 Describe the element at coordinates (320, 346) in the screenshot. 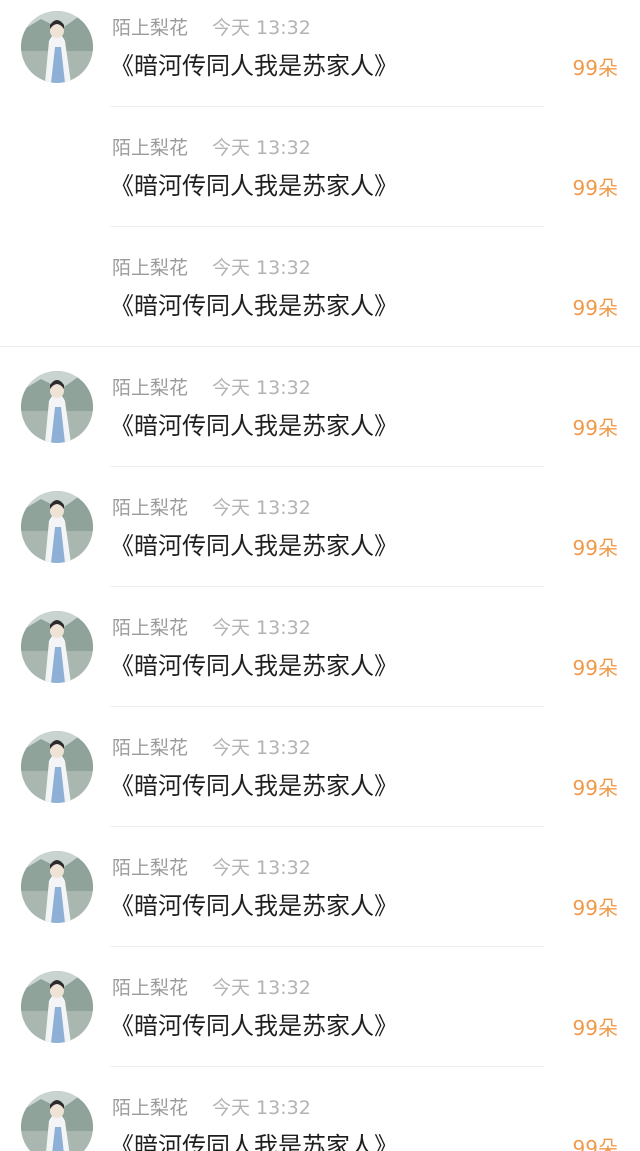

I see `section-divider` at that location.